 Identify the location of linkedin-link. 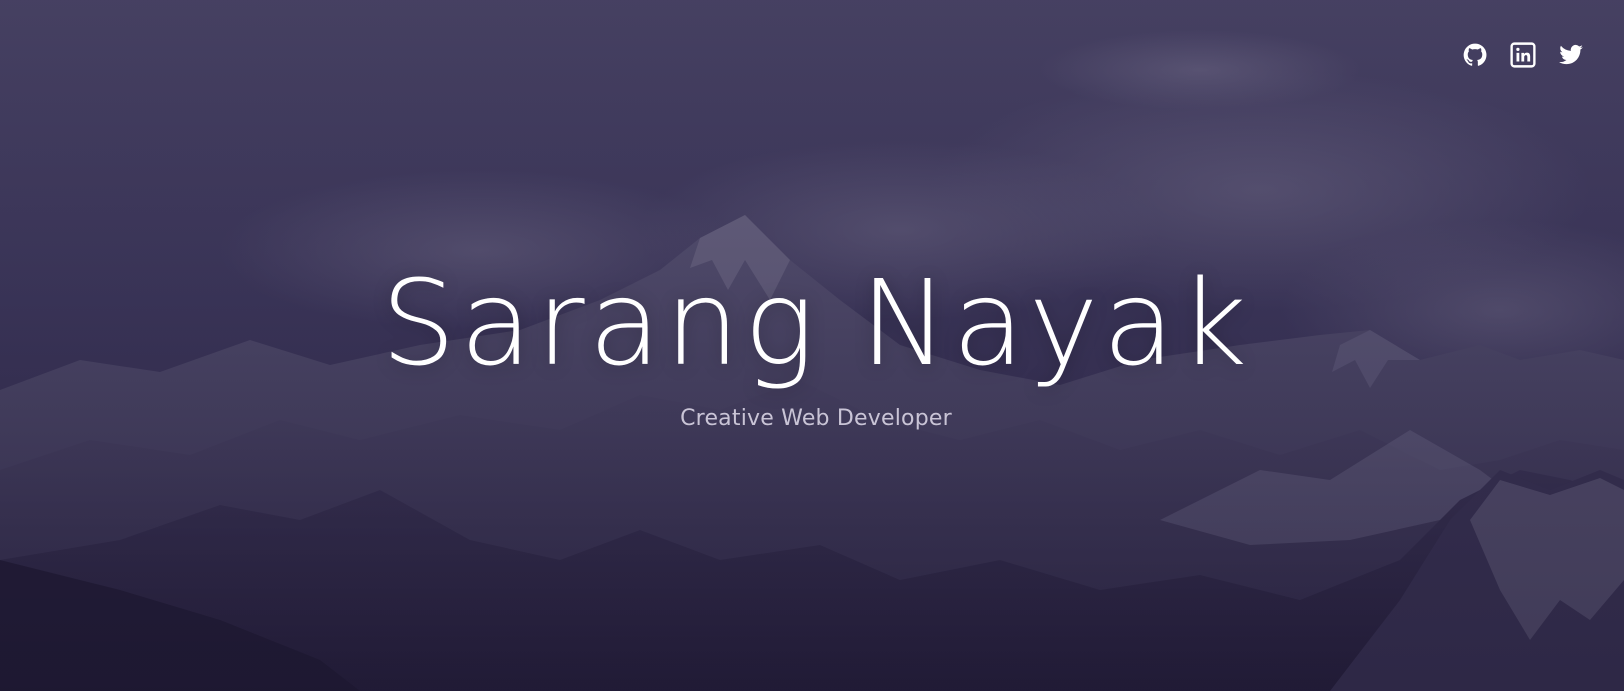
(1523, 55).